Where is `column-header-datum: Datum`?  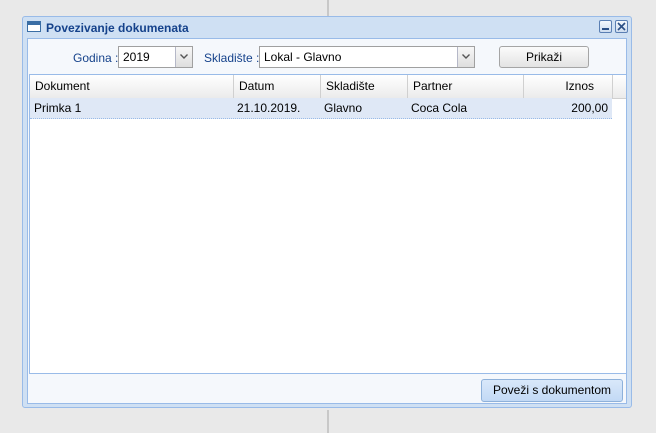
column-header-datum: Datum is located at coordinates (277, 86).